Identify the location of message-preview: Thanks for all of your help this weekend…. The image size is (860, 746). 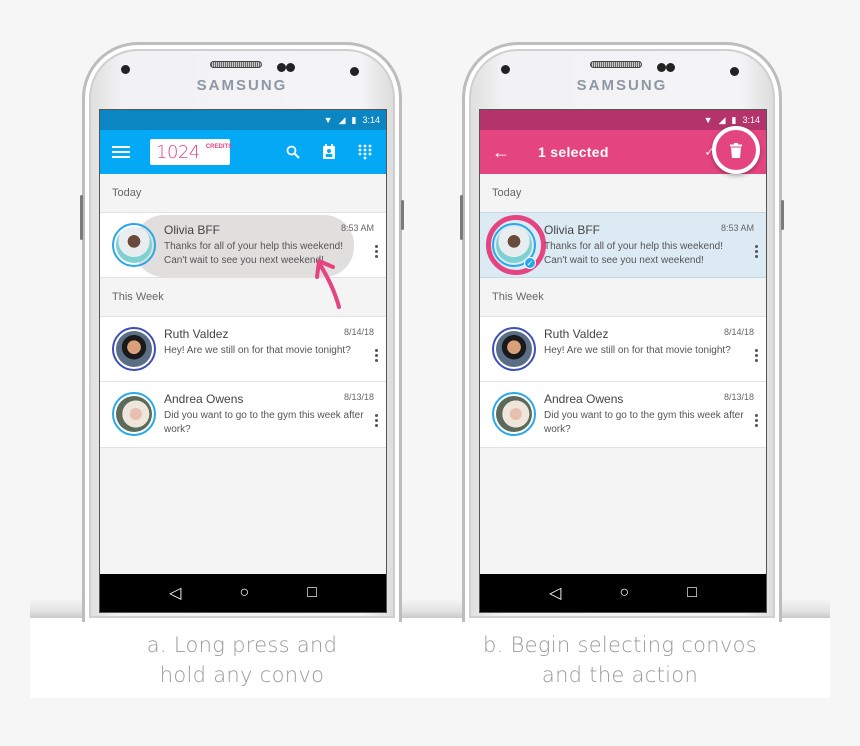
(633, 253).